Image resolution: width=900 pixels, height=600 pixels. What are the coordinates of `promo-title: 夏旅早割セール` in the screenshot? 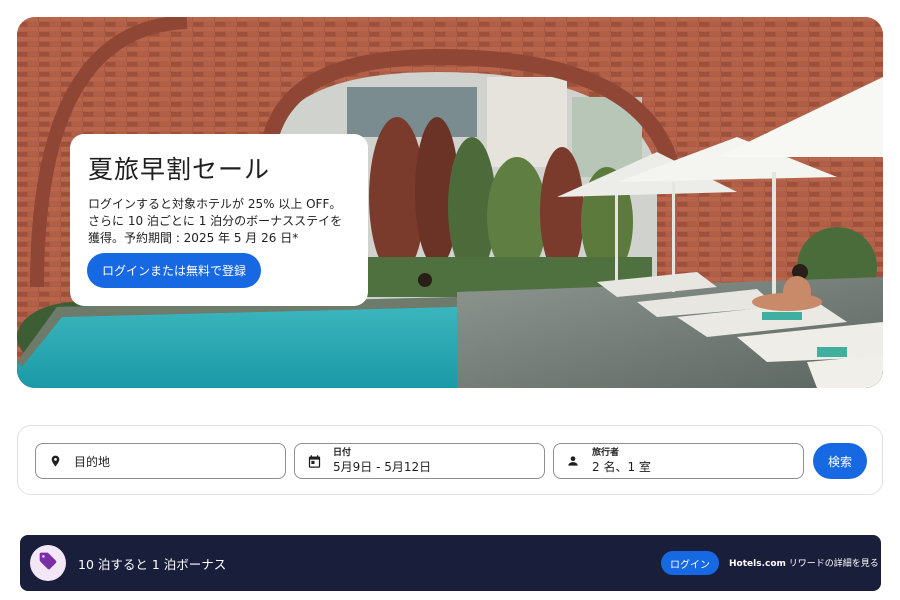 It's located at (179, 169).